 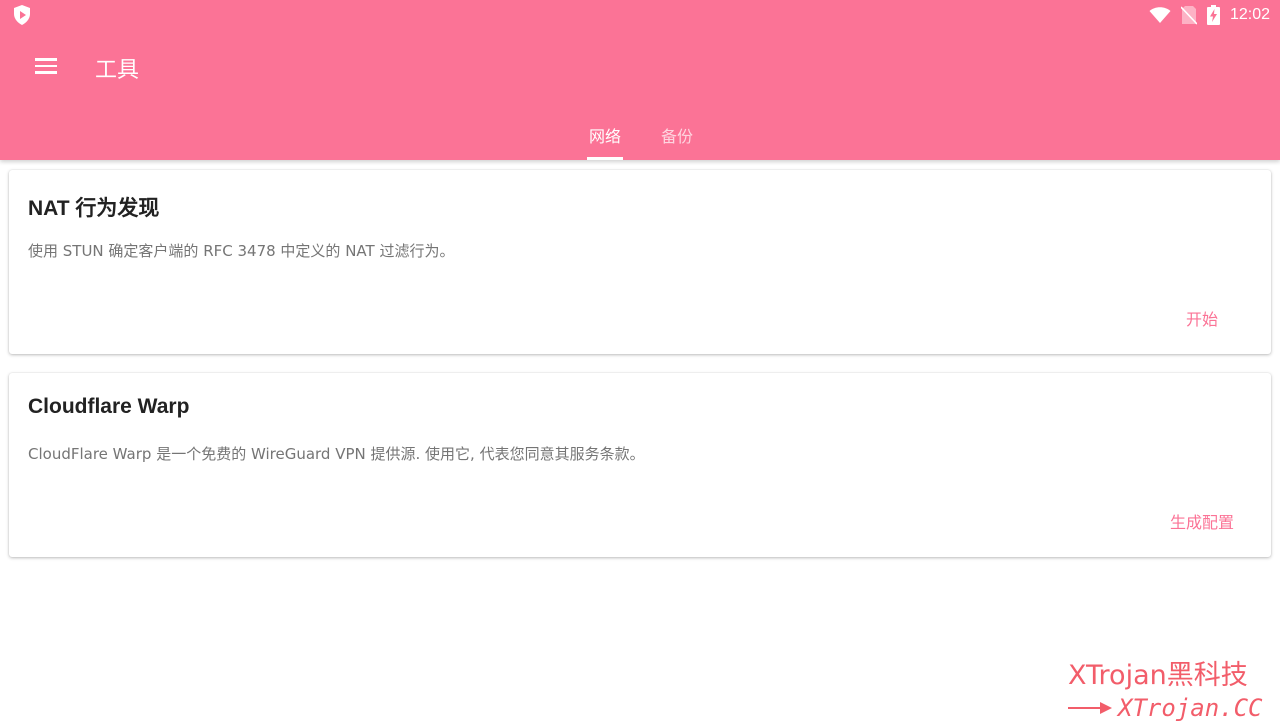 What do you see at coordinates (1158, 675) in the screenshot?
I see `watermark-line1: XTrojan黑科技` at bounding box center [1158, 675].